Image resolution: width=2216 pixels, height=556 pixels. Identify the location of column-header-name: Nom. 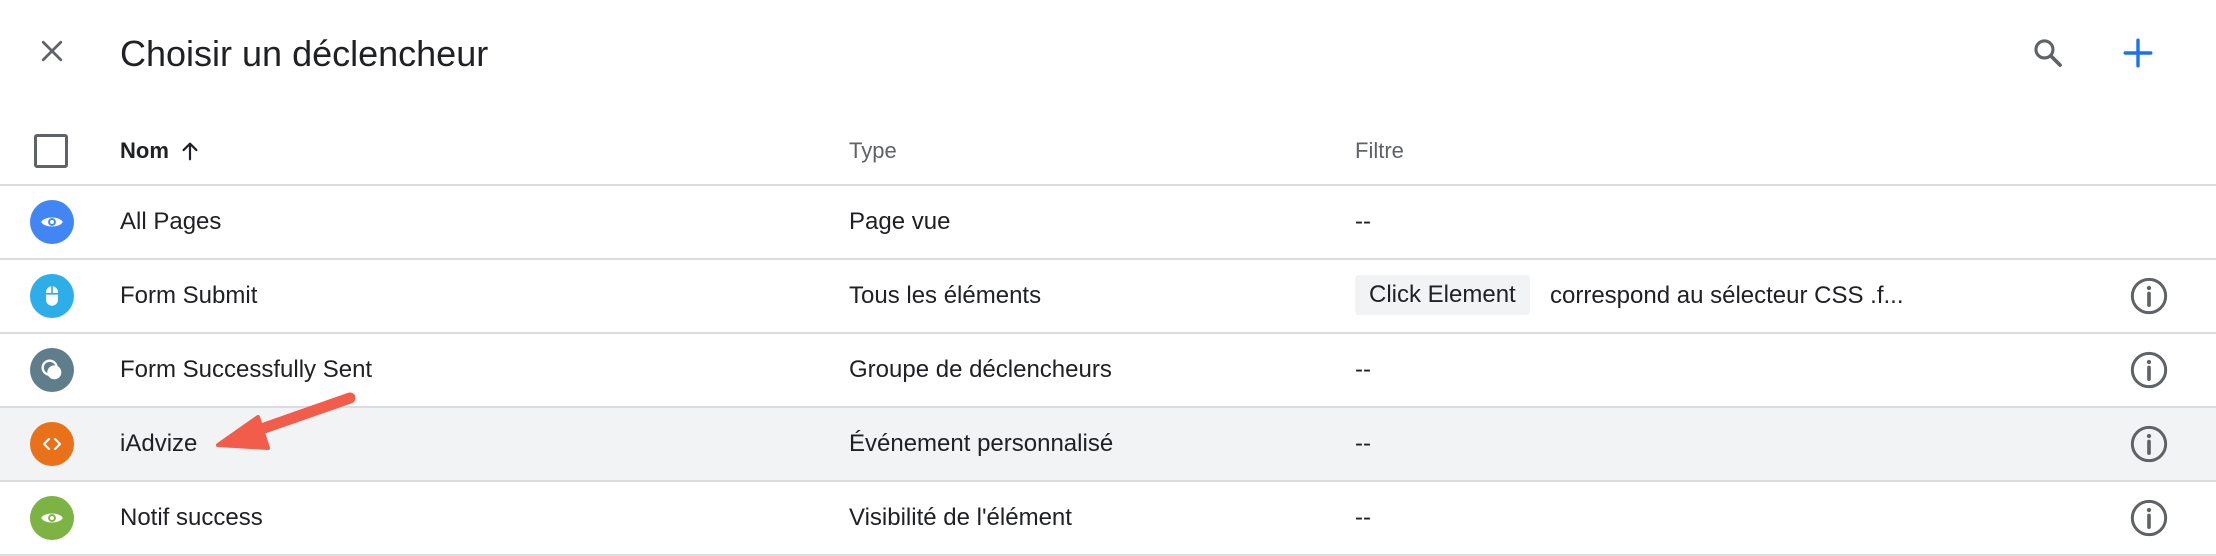
(160, 151).